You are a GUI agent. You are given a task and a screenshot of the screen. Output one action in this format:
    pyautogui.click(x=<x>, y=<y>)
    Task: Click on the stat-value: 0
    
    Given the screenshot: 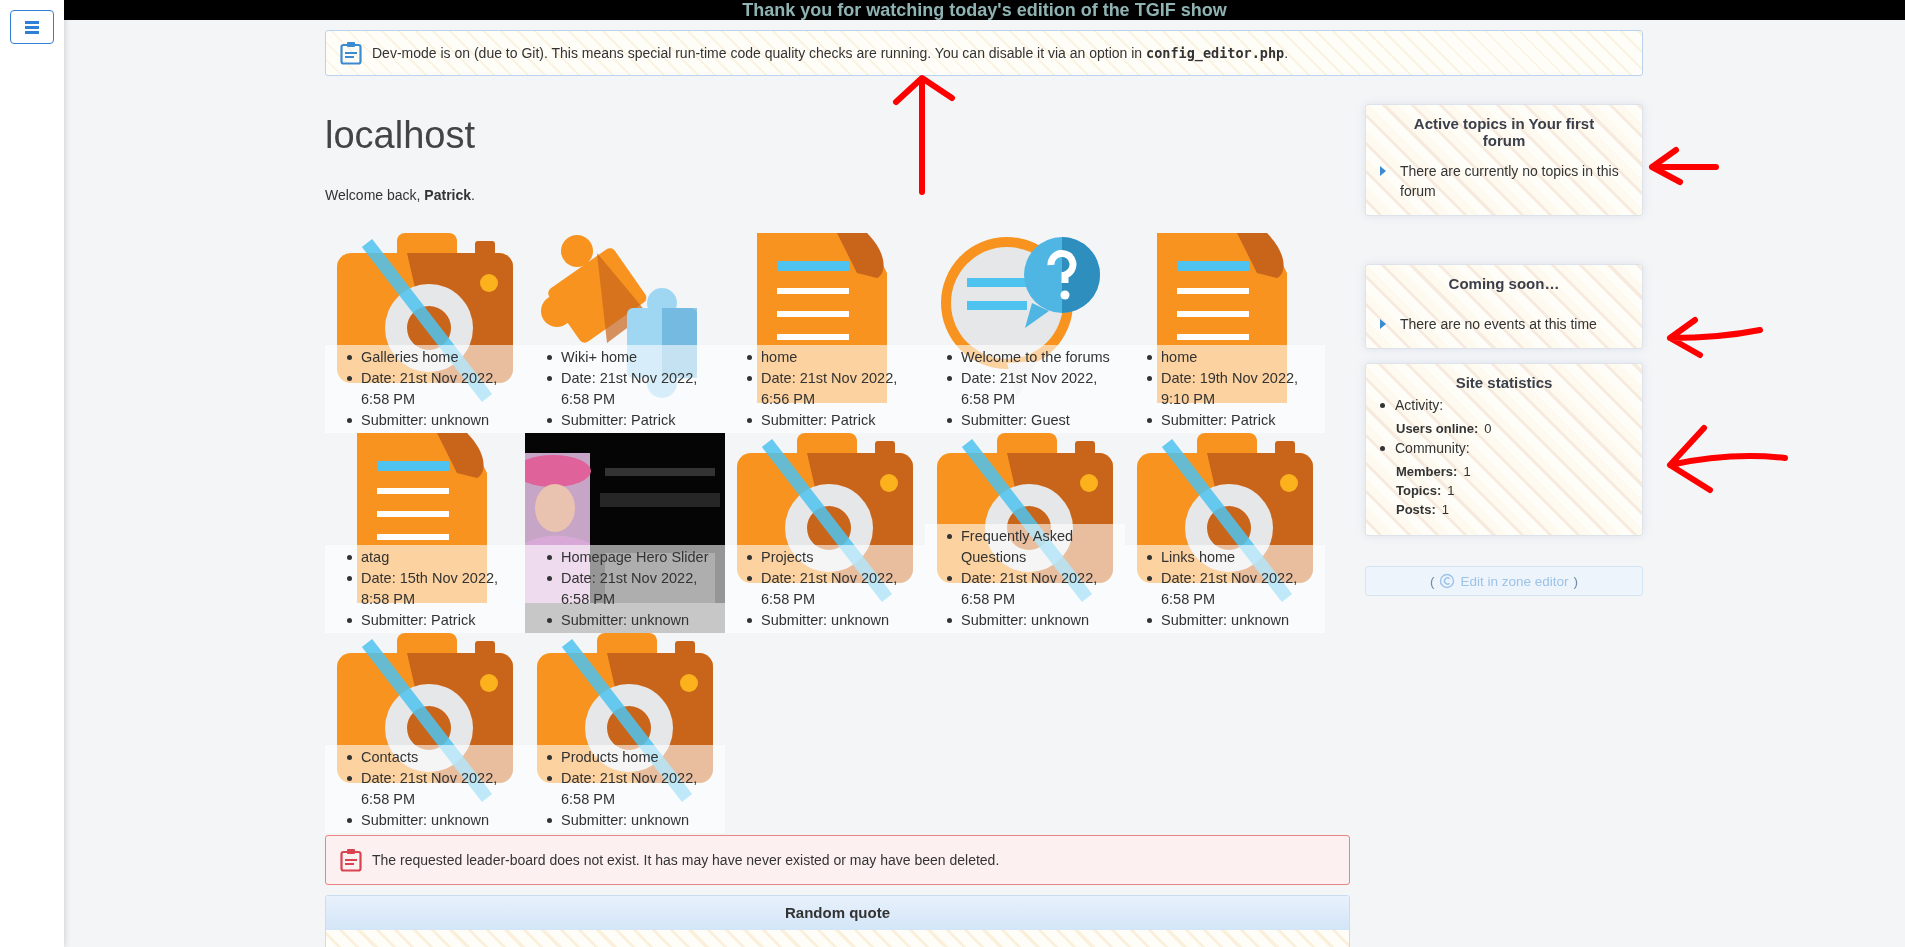 What is the action you would take?
    pyautogui.click(x=1488, y=428)
    